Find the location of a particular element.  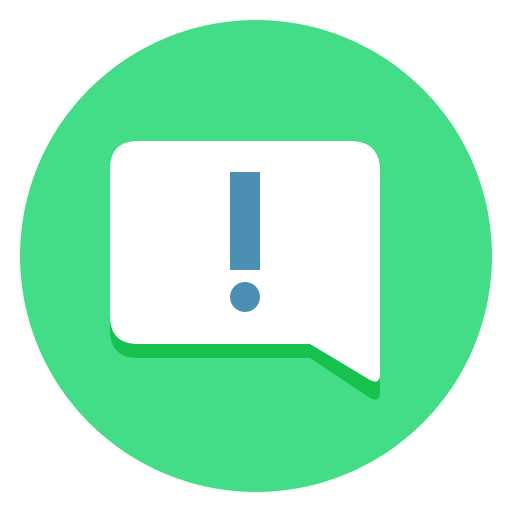

exclamation-dot is located at coordinates (245, 297).